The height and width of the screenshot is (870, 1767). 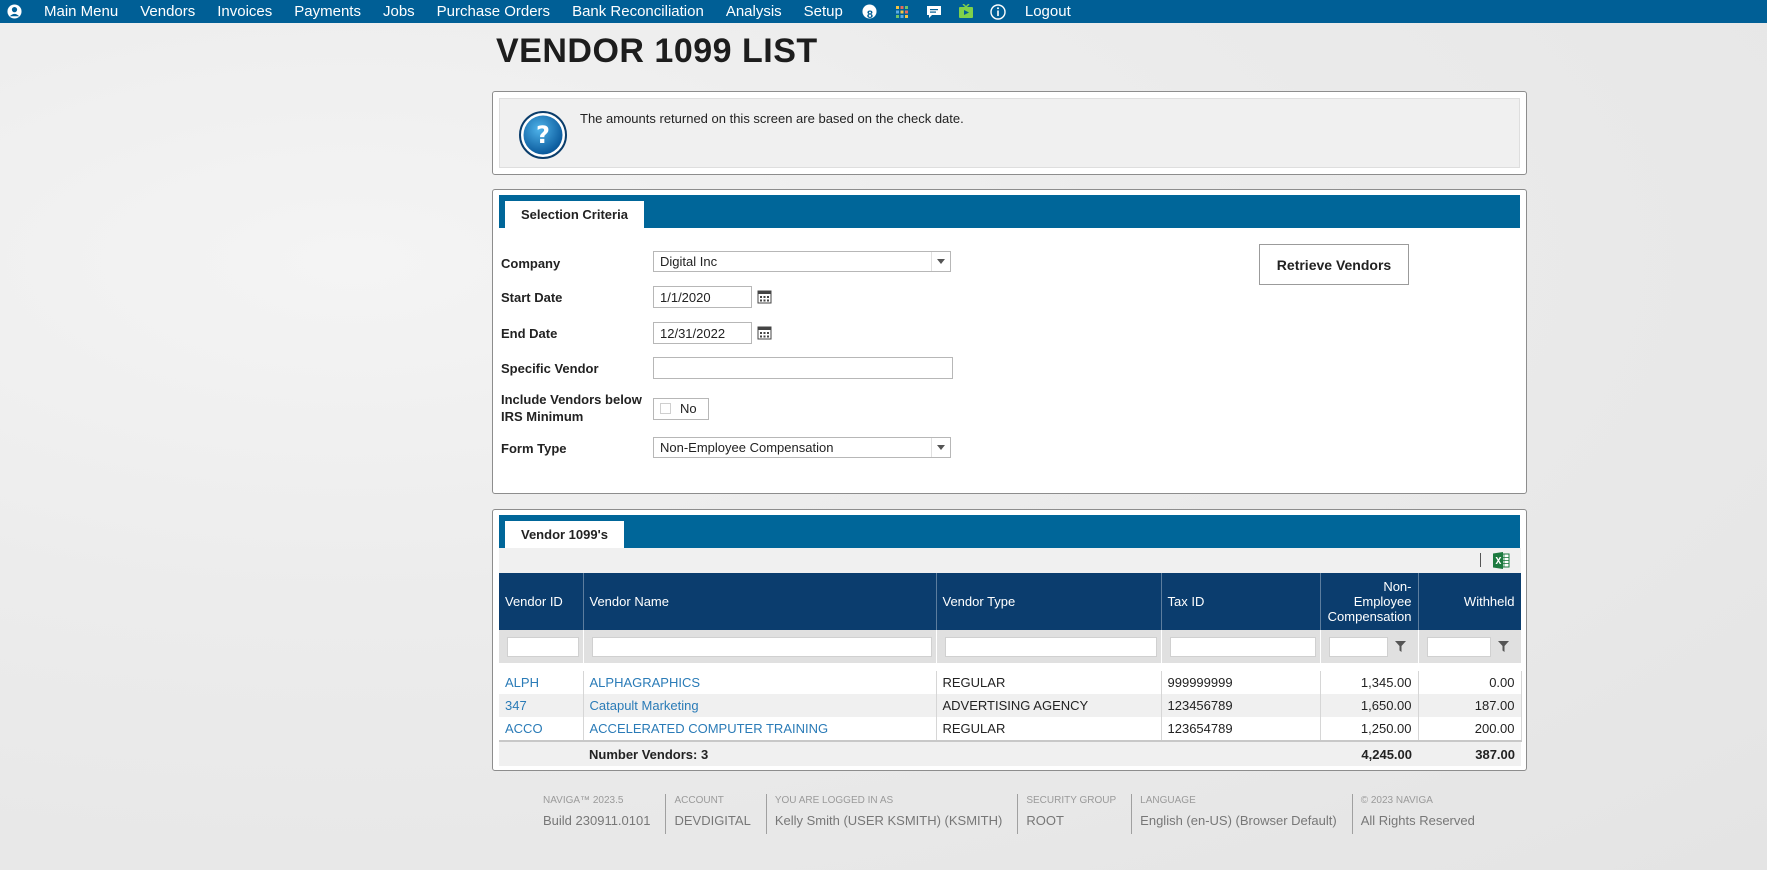 What do you see at coordinates (1049, 601) in the screenshot?
I see `col-header-vendor-type: Vendor Type` at bounding box center [1049, 601].